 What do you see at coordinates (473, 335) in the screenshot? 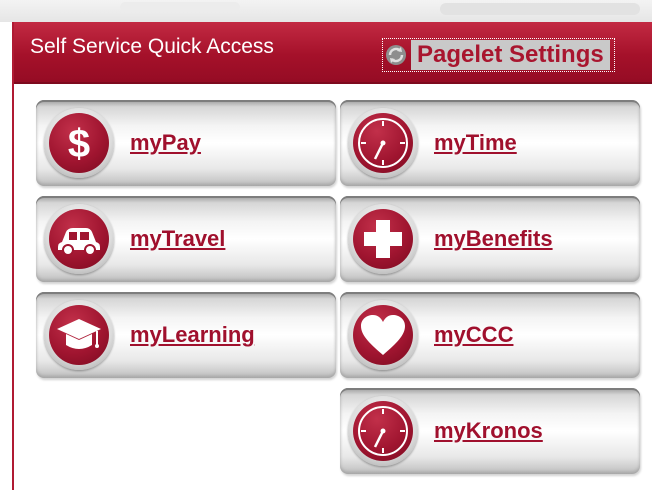
I see `tile-link-myccc: myCCC` at bounding box center [473, 335].